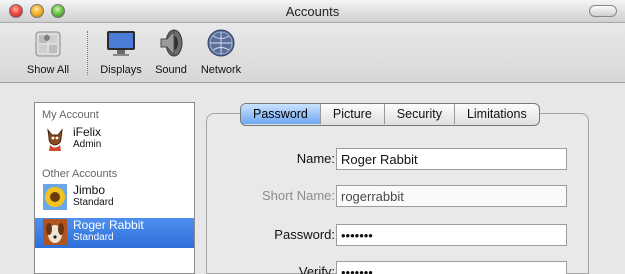 The height and width of the screenshot is (274, 625). What do you see at coordinates (87, 132) in the screenshot?
I see `user-name: iFelix` at bounding box center [87, 132].